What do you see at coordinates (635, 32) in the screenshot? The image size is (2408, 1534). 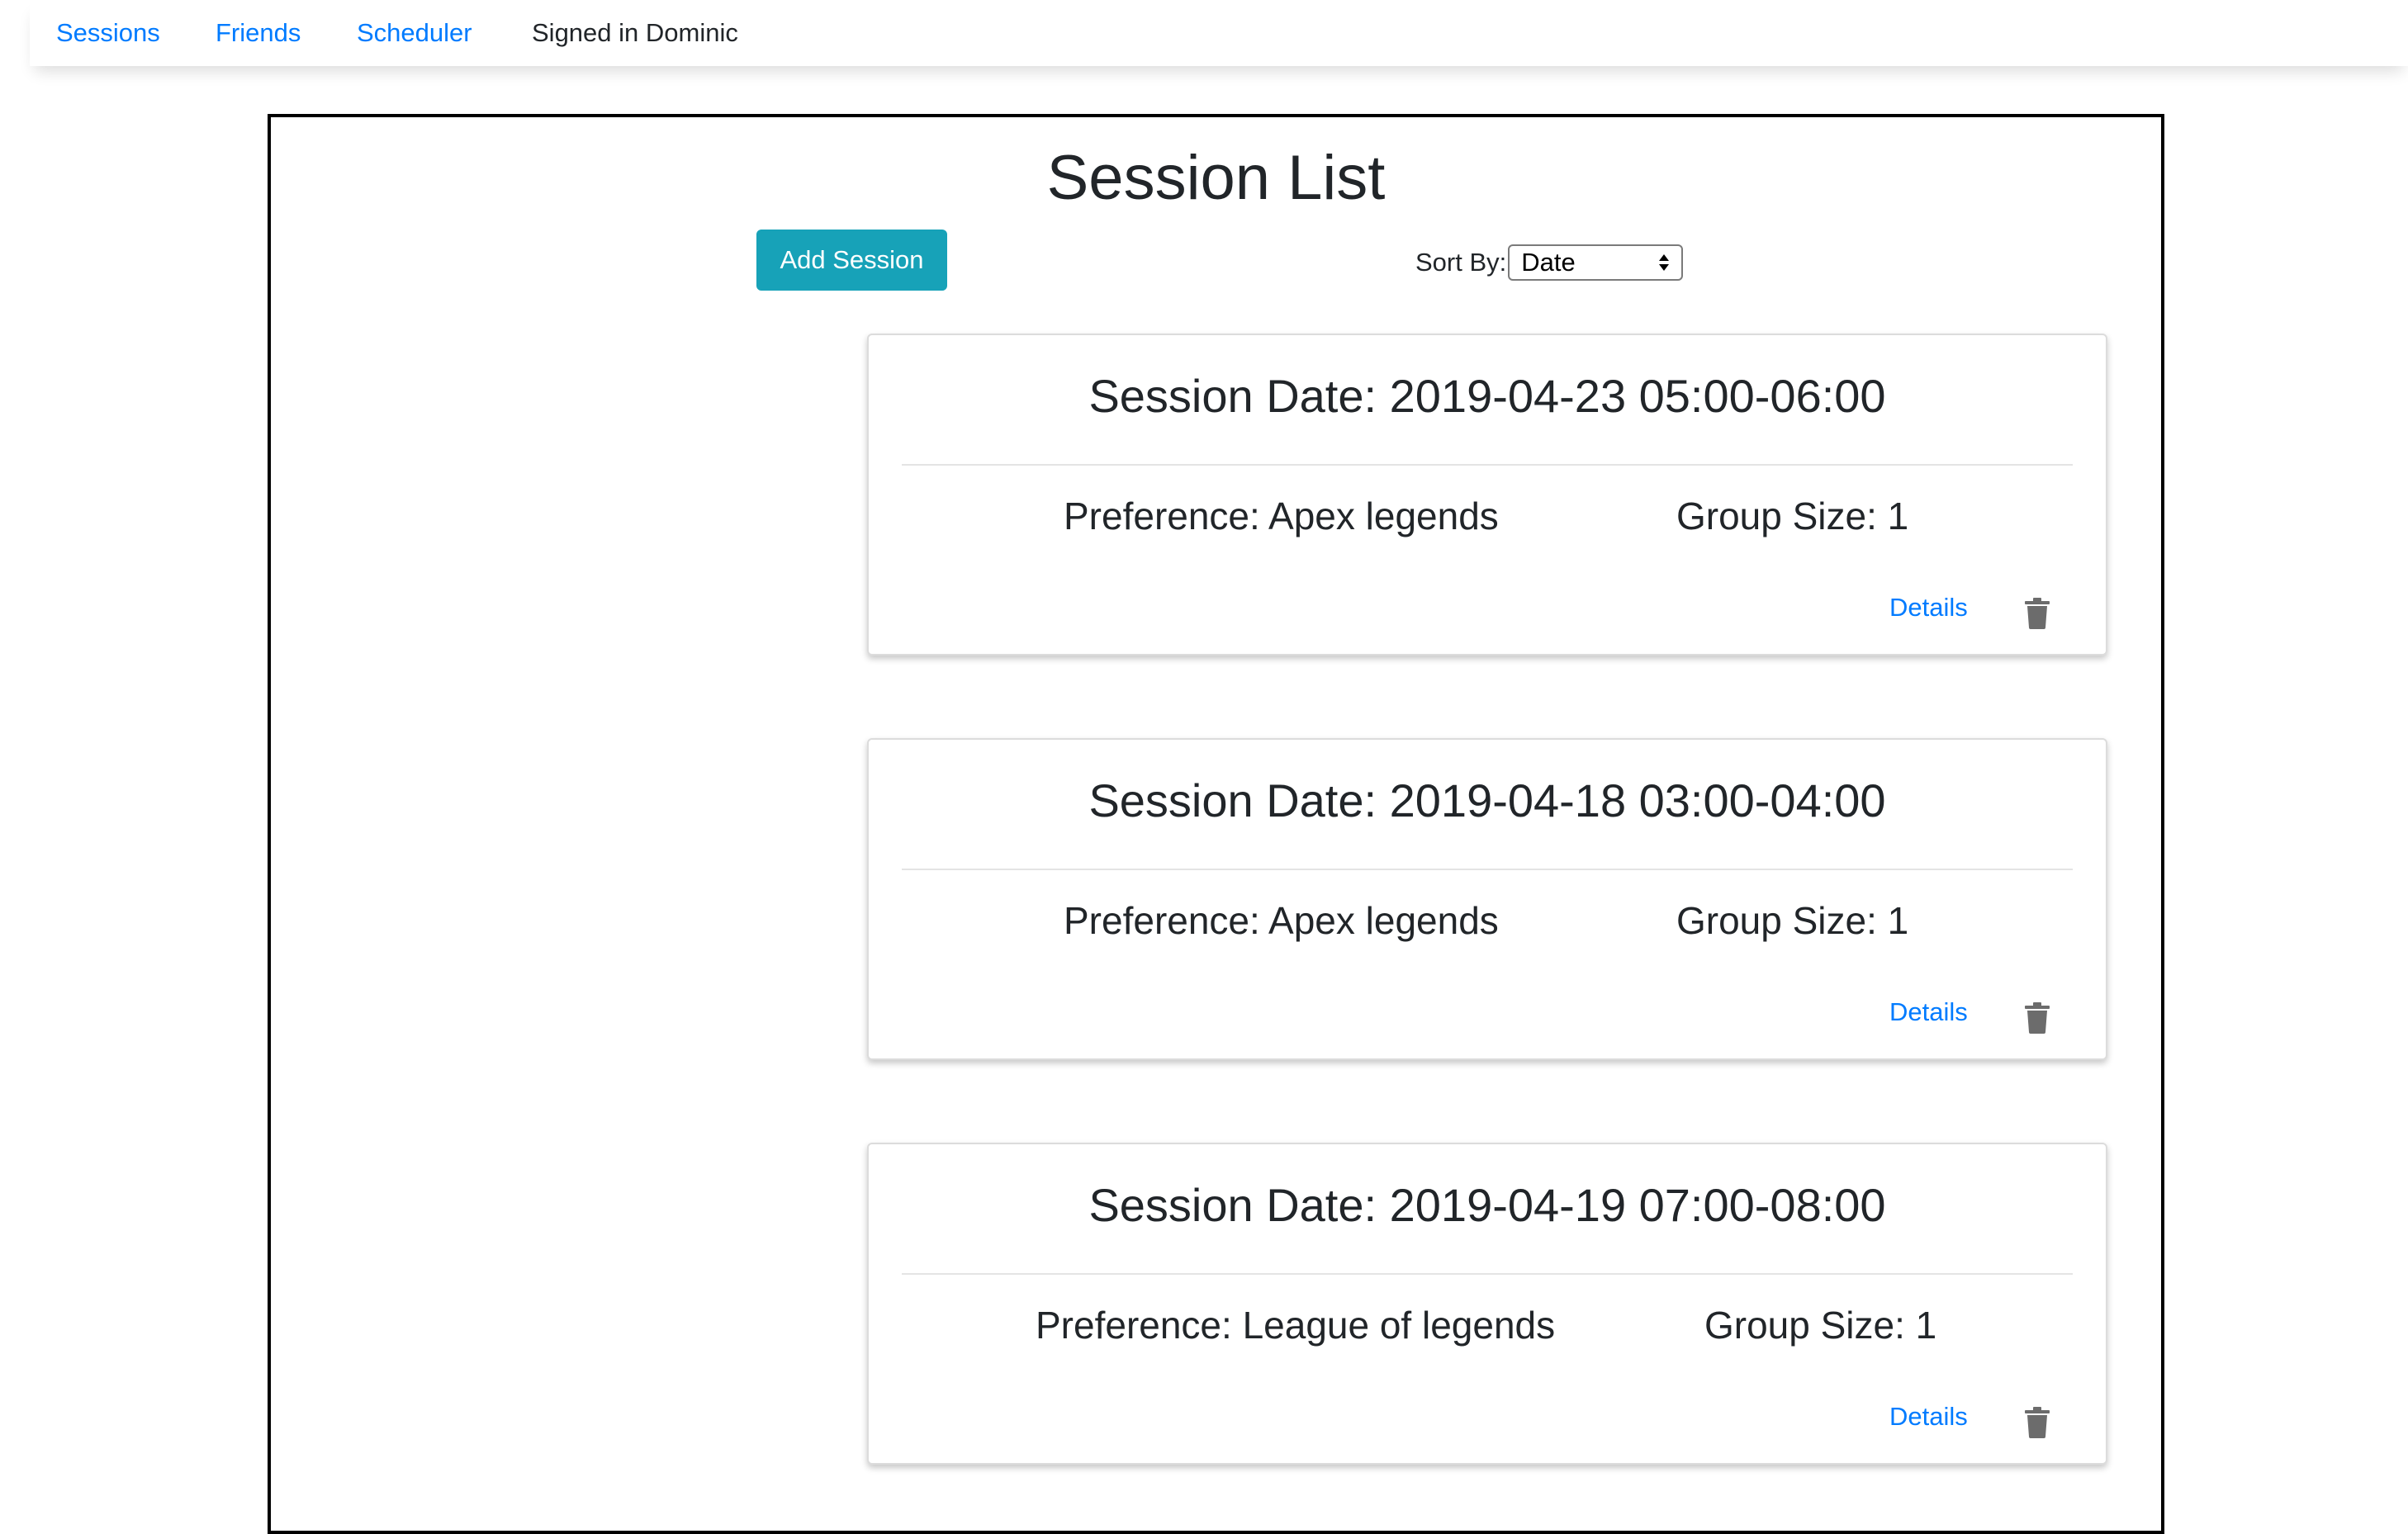 I see `signed-in-user: Signed in Dominic` at bounding box center [635, 32].